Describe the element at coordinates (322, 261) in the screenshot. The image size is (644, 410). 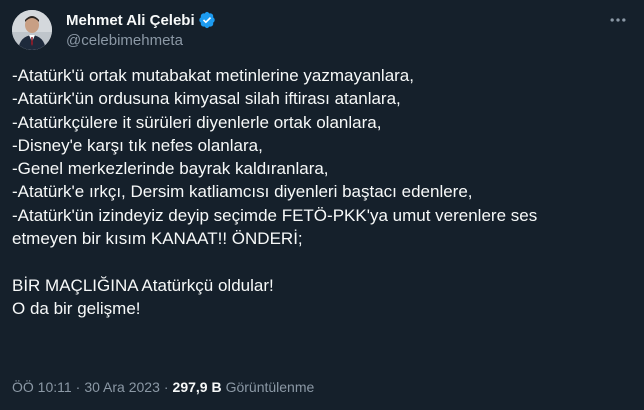
I see `paragraph-break` at that location.